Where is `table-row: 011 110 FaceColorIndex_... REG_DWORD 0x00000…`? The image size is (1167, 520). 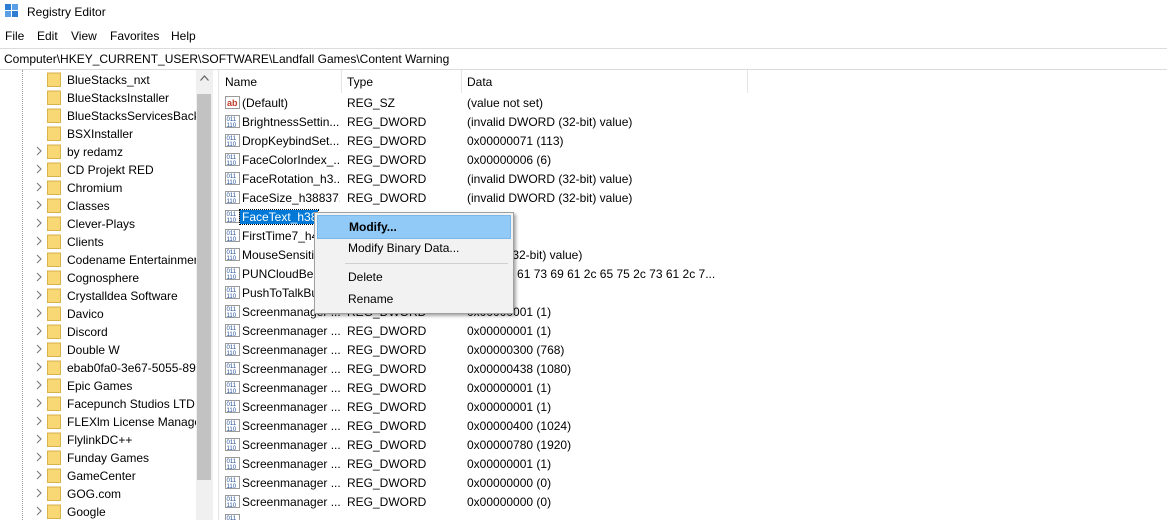
table-row: 011 110 FaceColorIndex_... REG_DWORD 0x00000… is located at coordinates (693, 160).